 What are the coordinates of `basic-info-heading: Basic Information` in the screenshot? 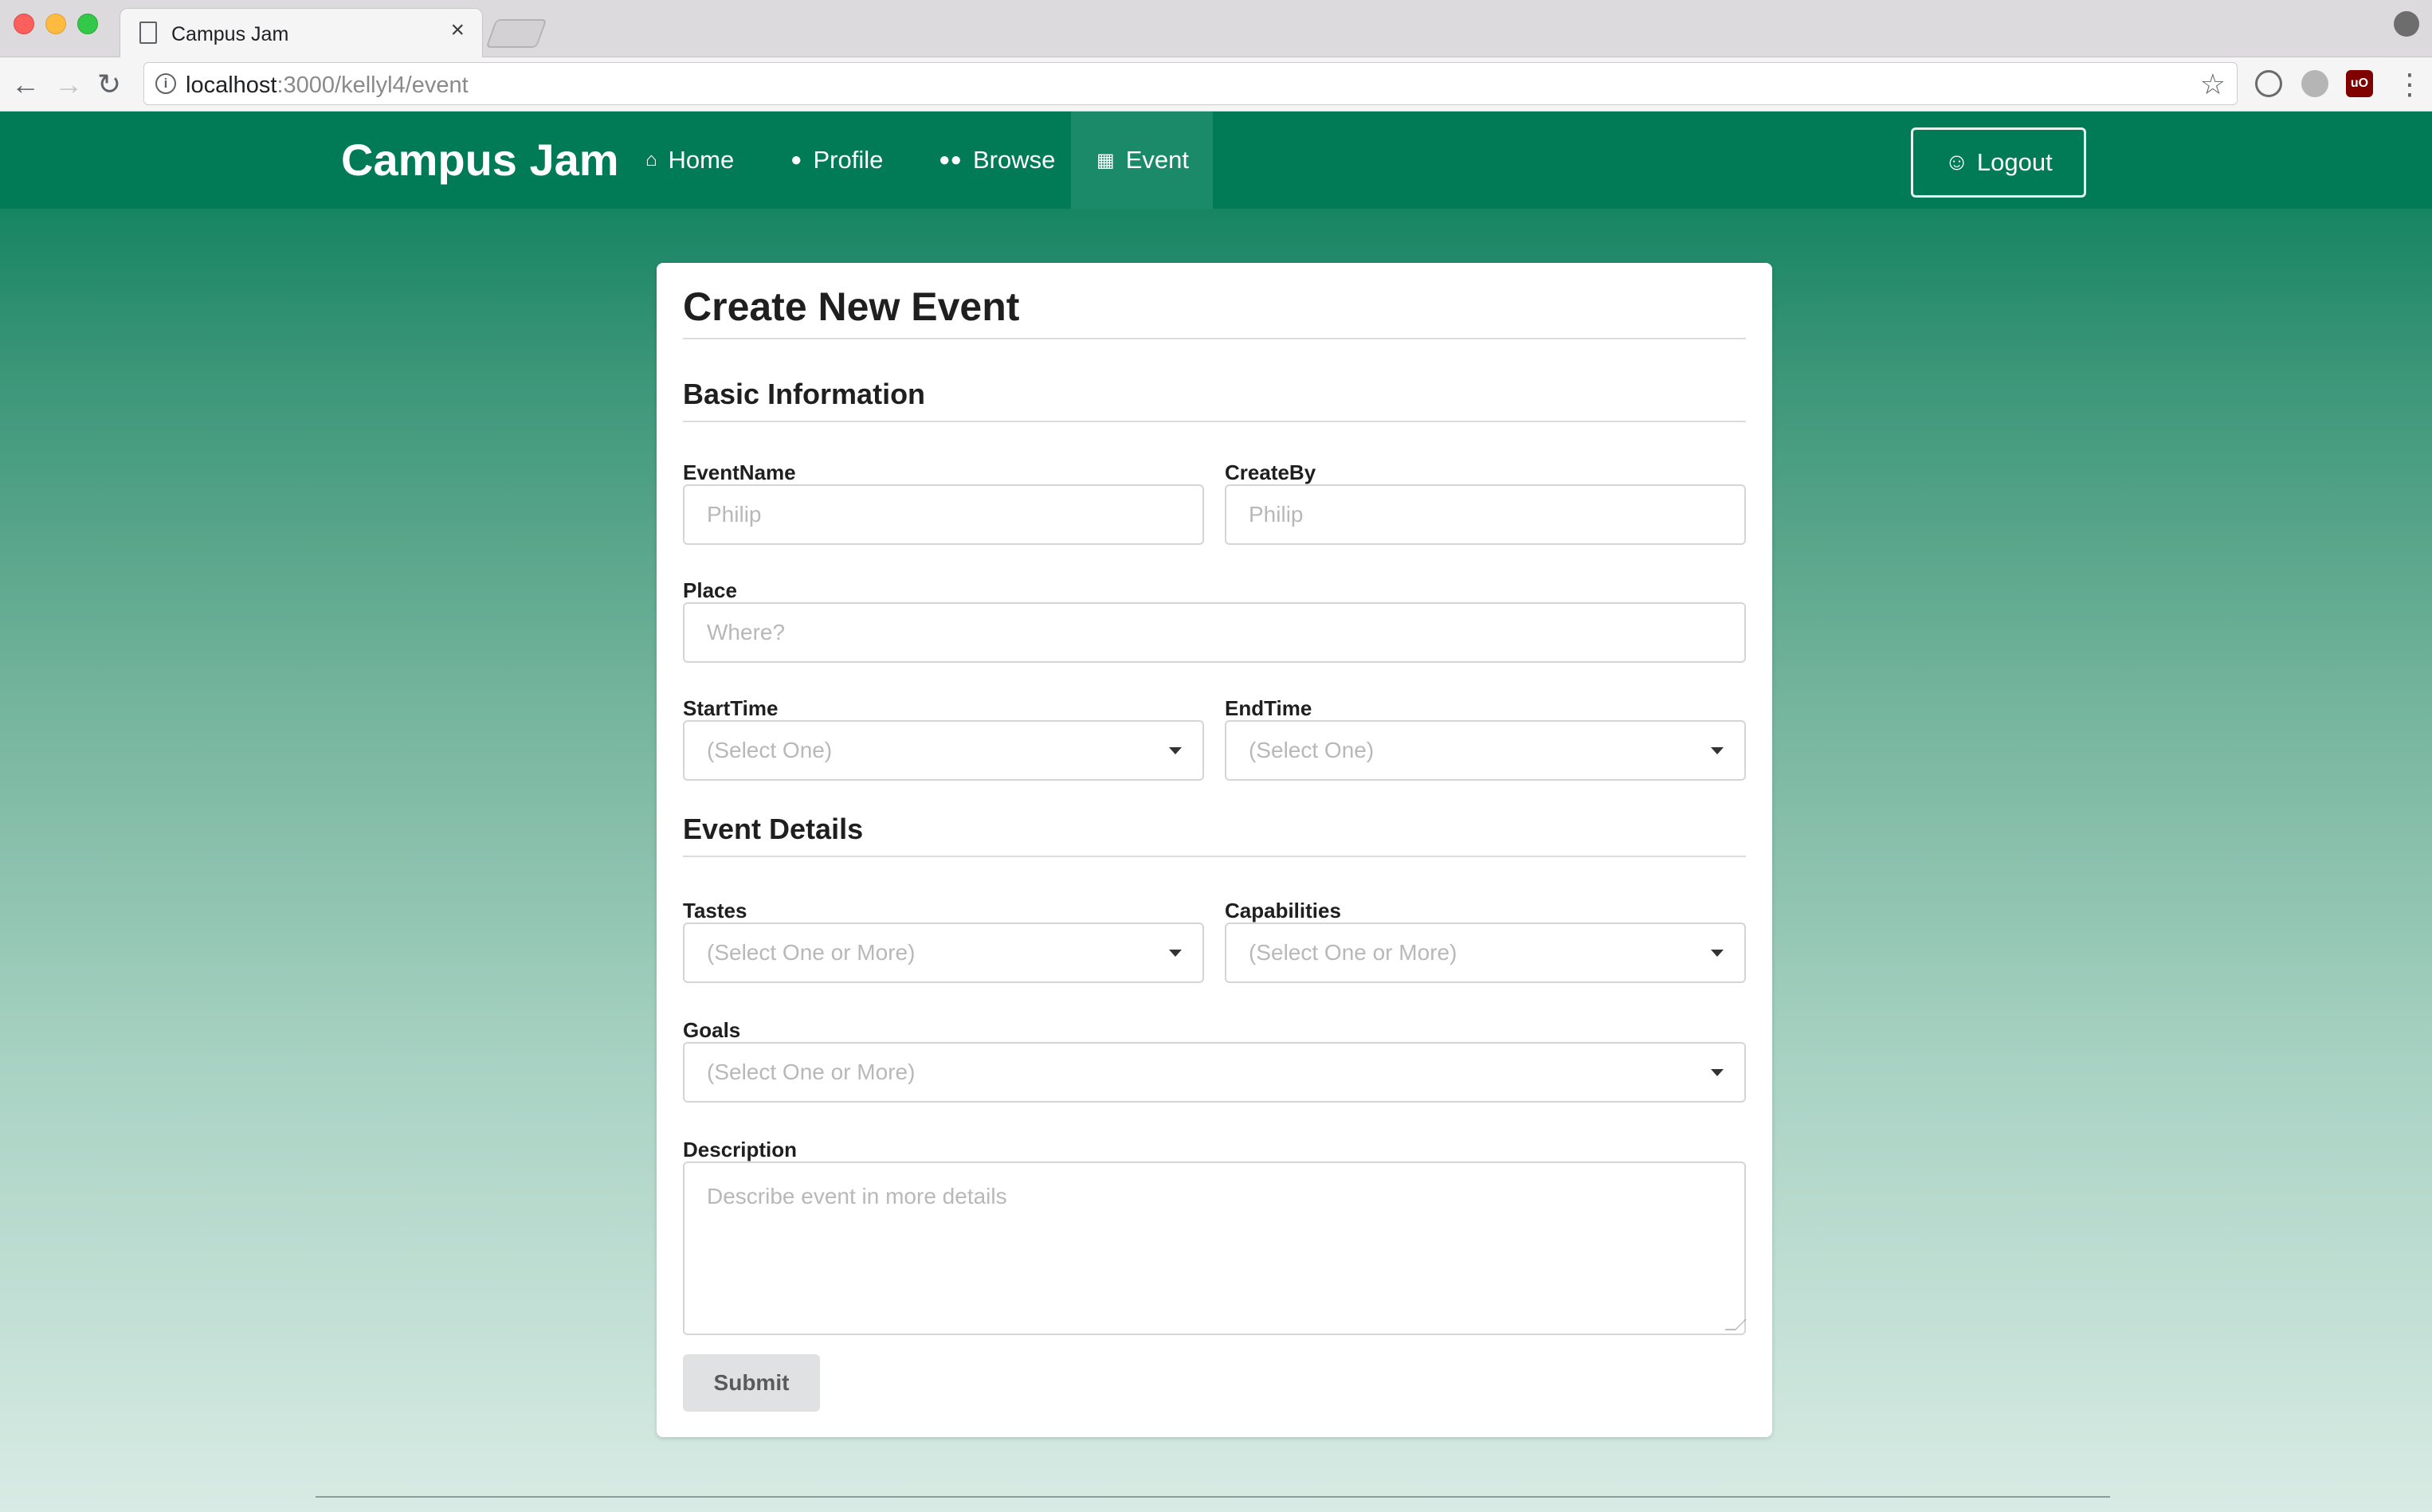 It's located at (804, 394).